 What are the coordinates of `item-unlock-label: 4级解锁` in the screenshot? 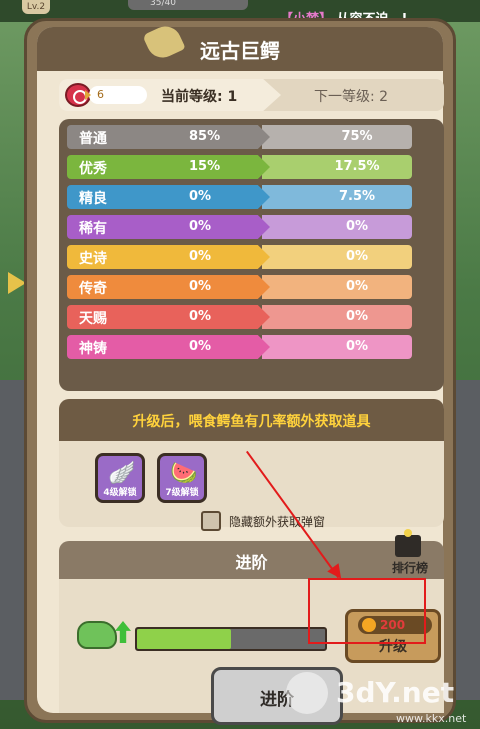 It's located at (120, 493).